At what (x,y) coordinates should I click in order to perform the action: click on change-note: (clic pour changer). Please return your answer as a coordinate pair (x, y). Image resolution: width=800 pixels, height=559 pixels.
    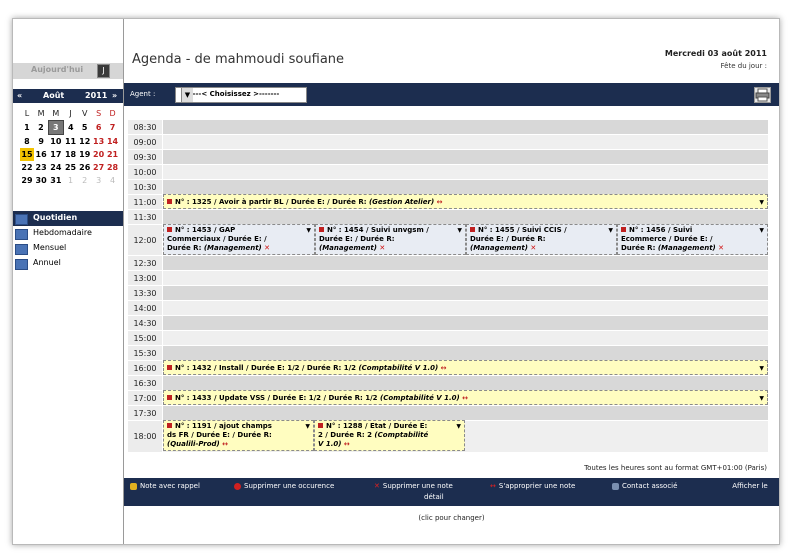
    Looking at the image, I should click on (451, 518).